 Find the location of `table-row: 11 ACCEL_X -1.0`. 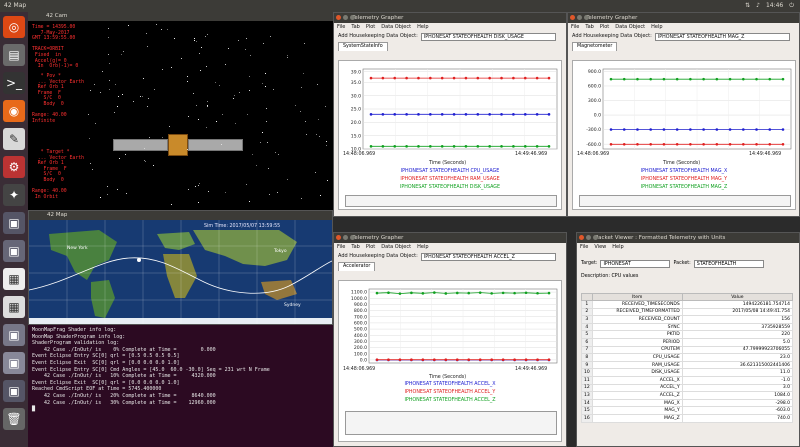

table-row: 11 ACCEL_X -1.0 is located at coordinates (687, 380).